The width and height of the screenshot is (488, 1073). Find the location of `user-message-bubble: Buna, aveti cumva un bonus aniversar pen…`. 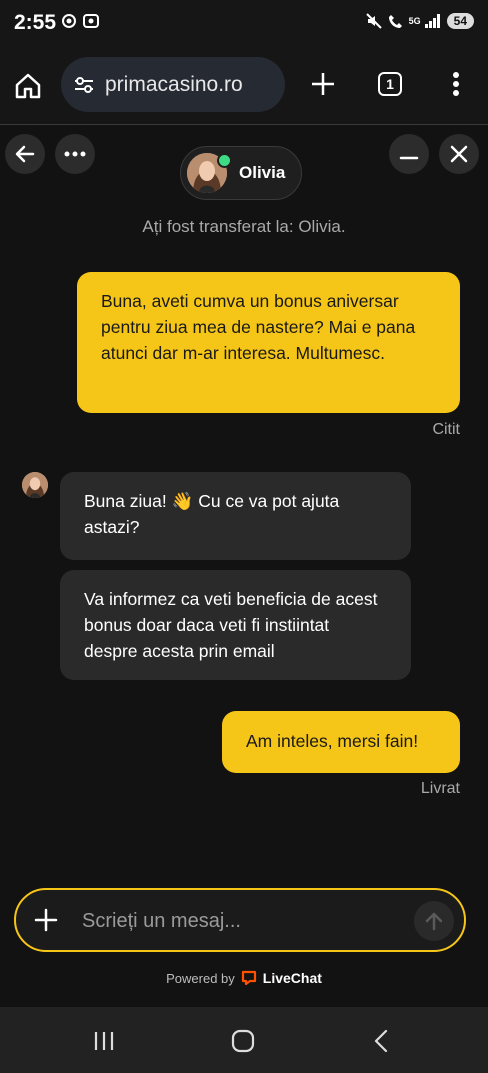

user-message-bubble: Buna, aveti cumva un bonus aniversar pen… is located at coordinates (268, 342).